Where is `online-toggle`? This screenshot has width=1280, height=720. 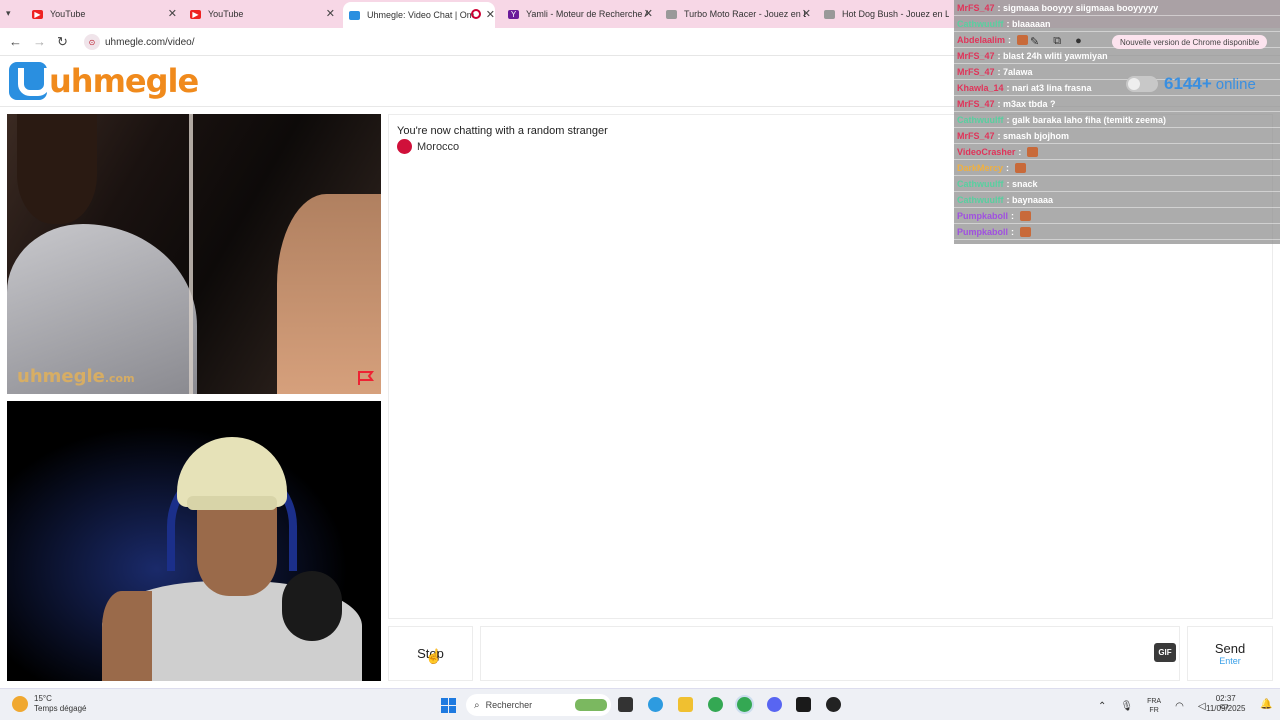 online-toggle is located at coordinates (1142, 84).